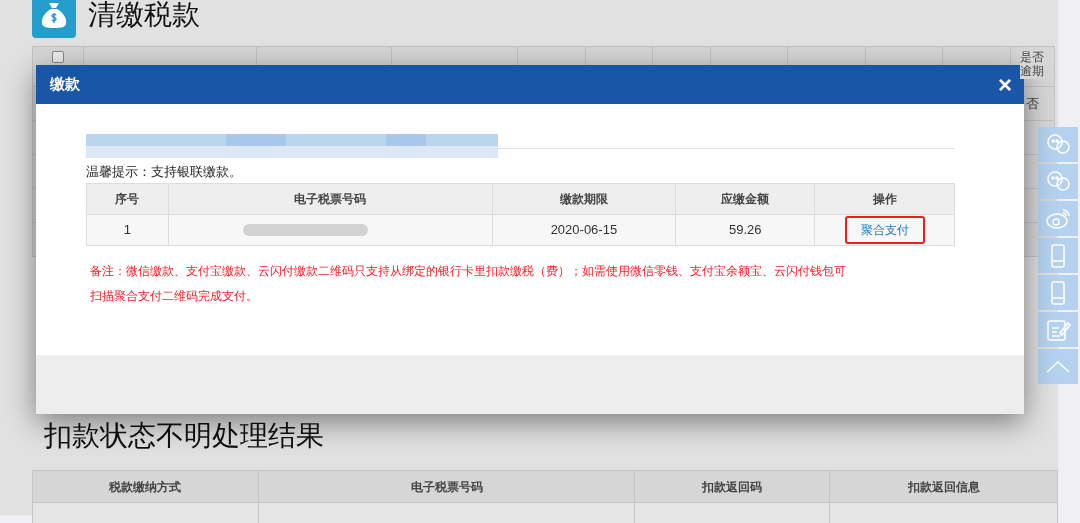 This screenshot has height=523, width=1080. I want to click on eye-swirl-icon, so click(1058, 218).